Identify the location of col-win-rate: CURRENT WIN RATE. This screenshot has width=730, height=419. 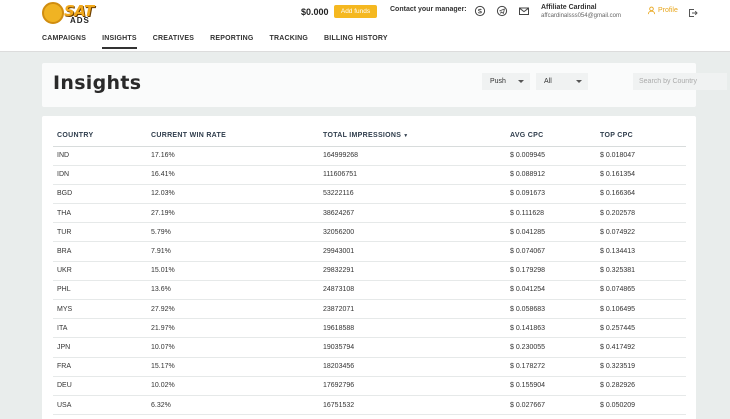
(233, 136).